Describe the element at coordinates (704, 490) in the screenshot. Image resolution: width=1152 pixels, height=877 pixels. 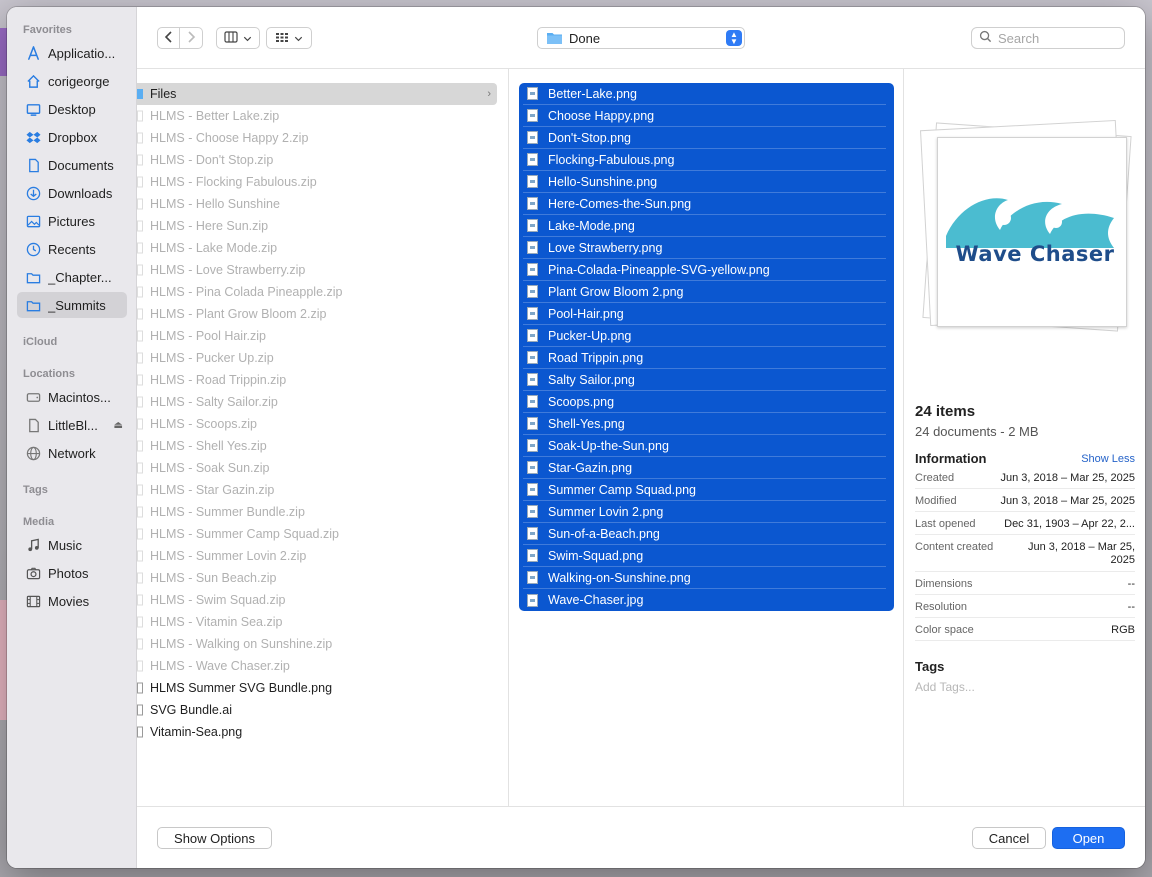
I see `selected-file-row: Summer Camp Squad.png` at that location.